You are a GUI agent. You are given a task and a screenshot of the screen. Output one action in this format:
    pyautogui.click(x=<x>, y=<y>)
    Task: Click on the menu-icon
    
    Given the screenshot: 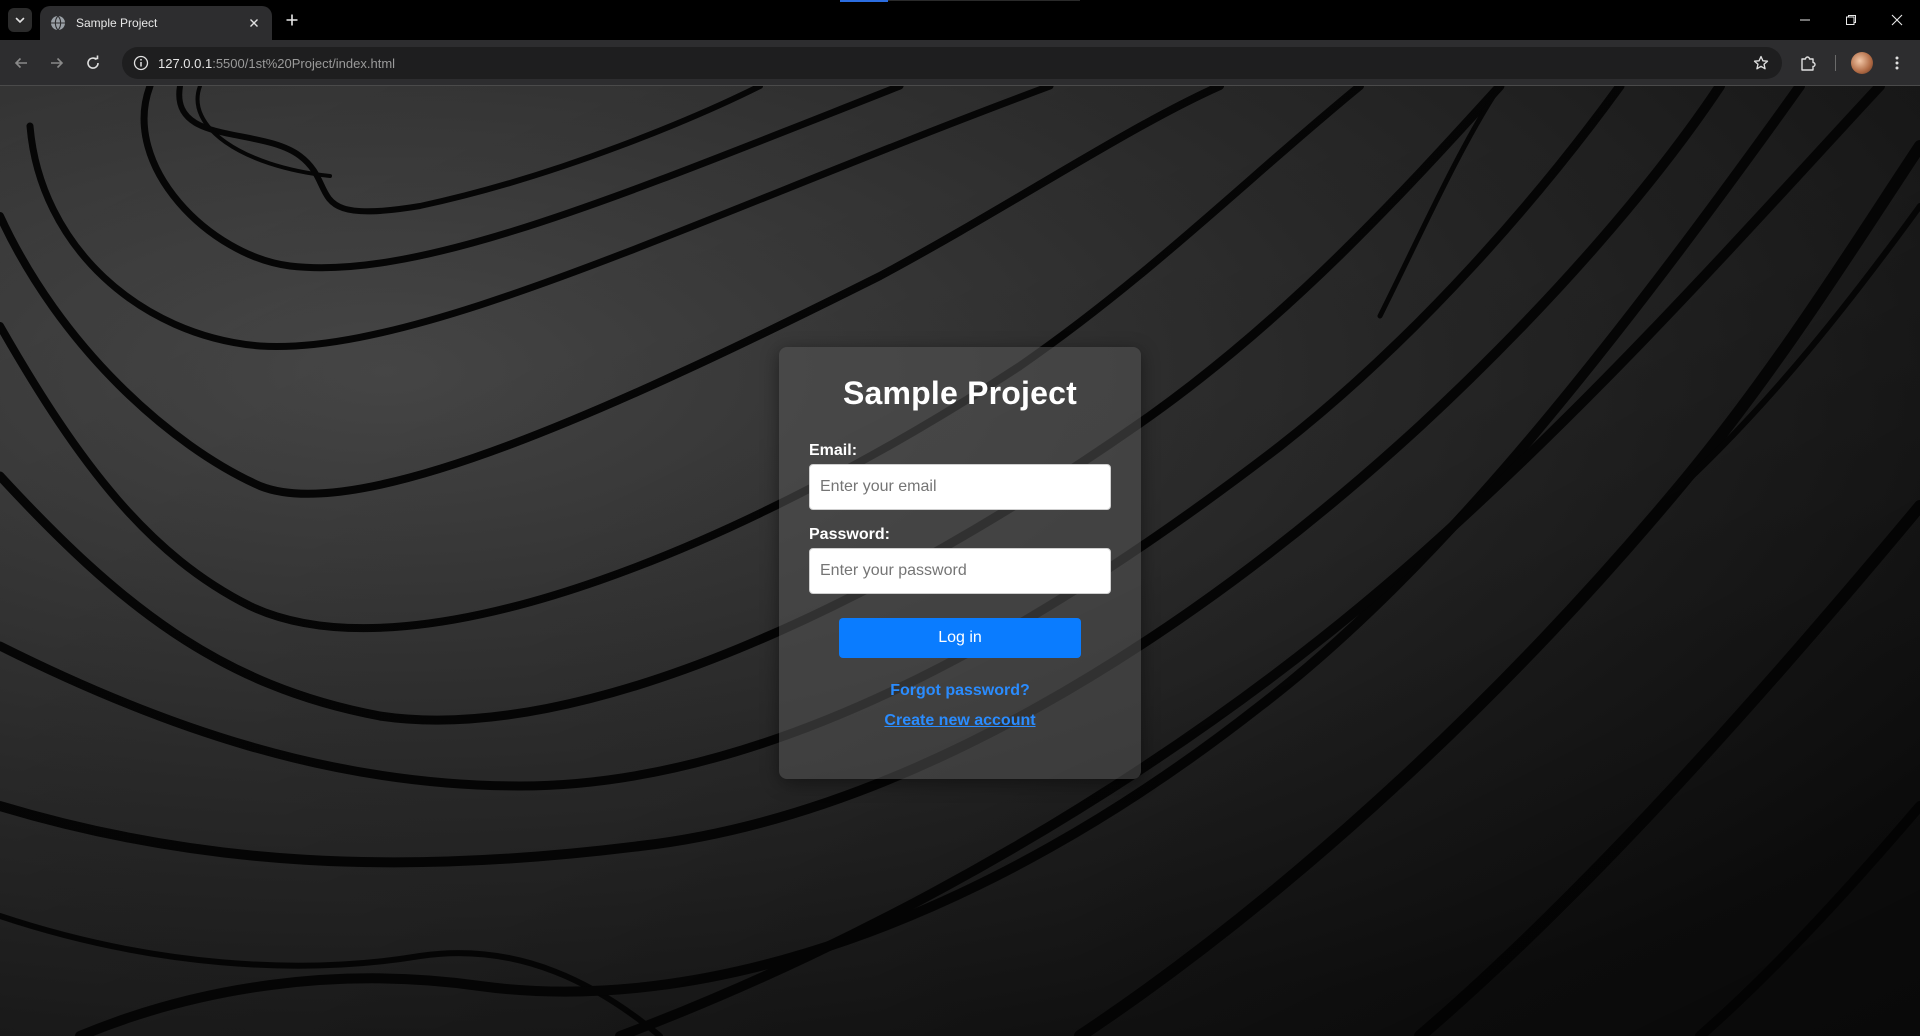 What is the action you would take?
    pyautogui.click(x=1897, y=63)
    